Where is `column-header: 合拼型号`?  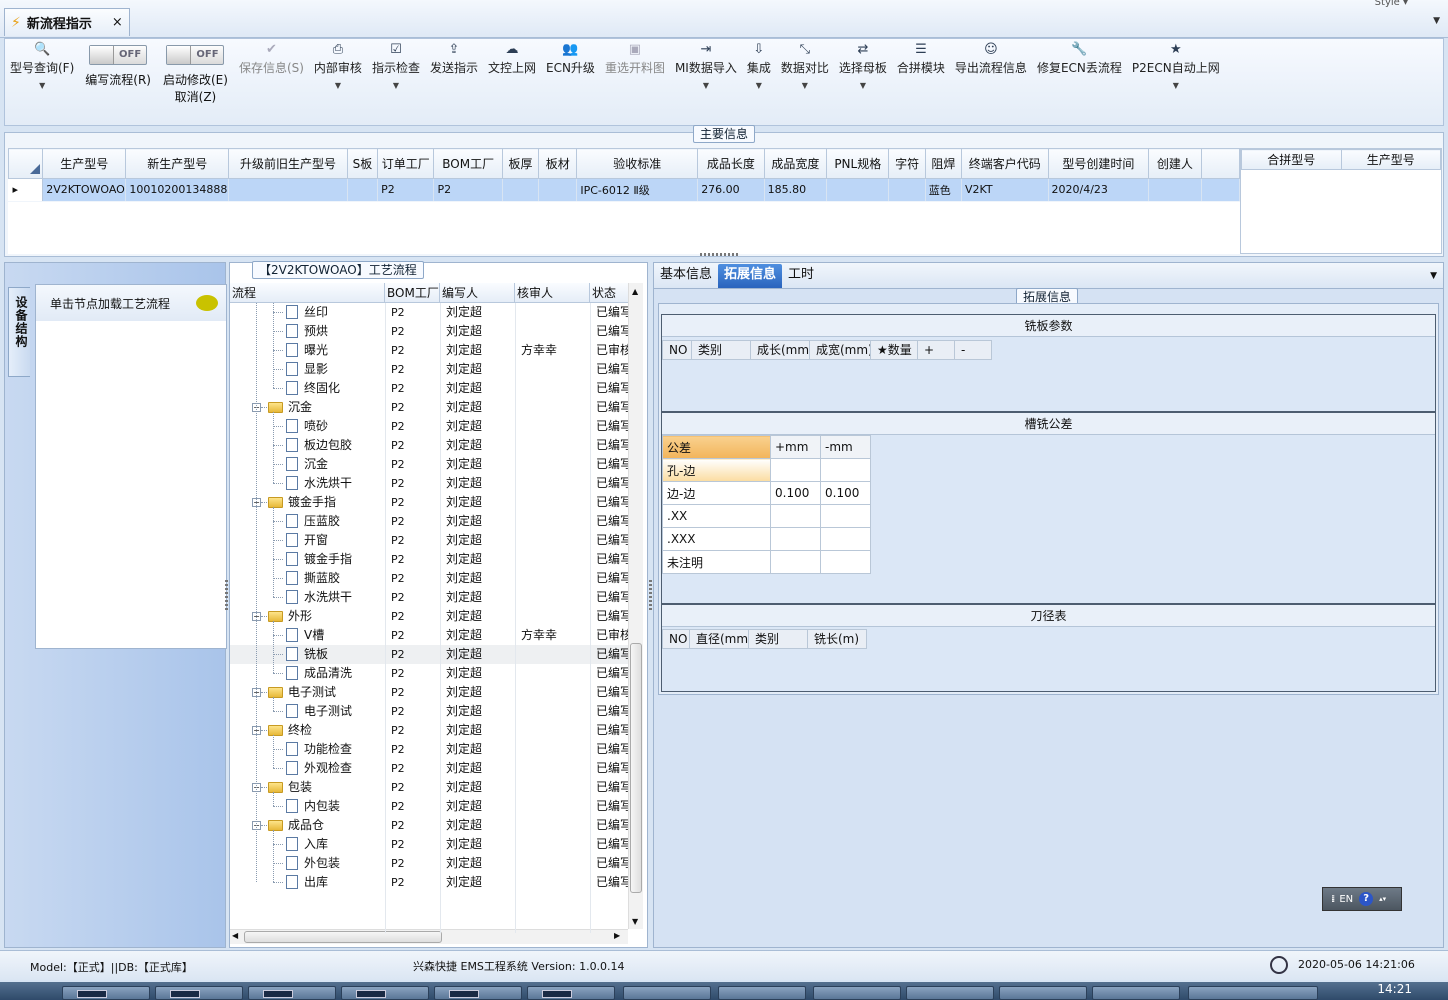
column-header: 合拼型号 is located at coordinates (1291, 159).